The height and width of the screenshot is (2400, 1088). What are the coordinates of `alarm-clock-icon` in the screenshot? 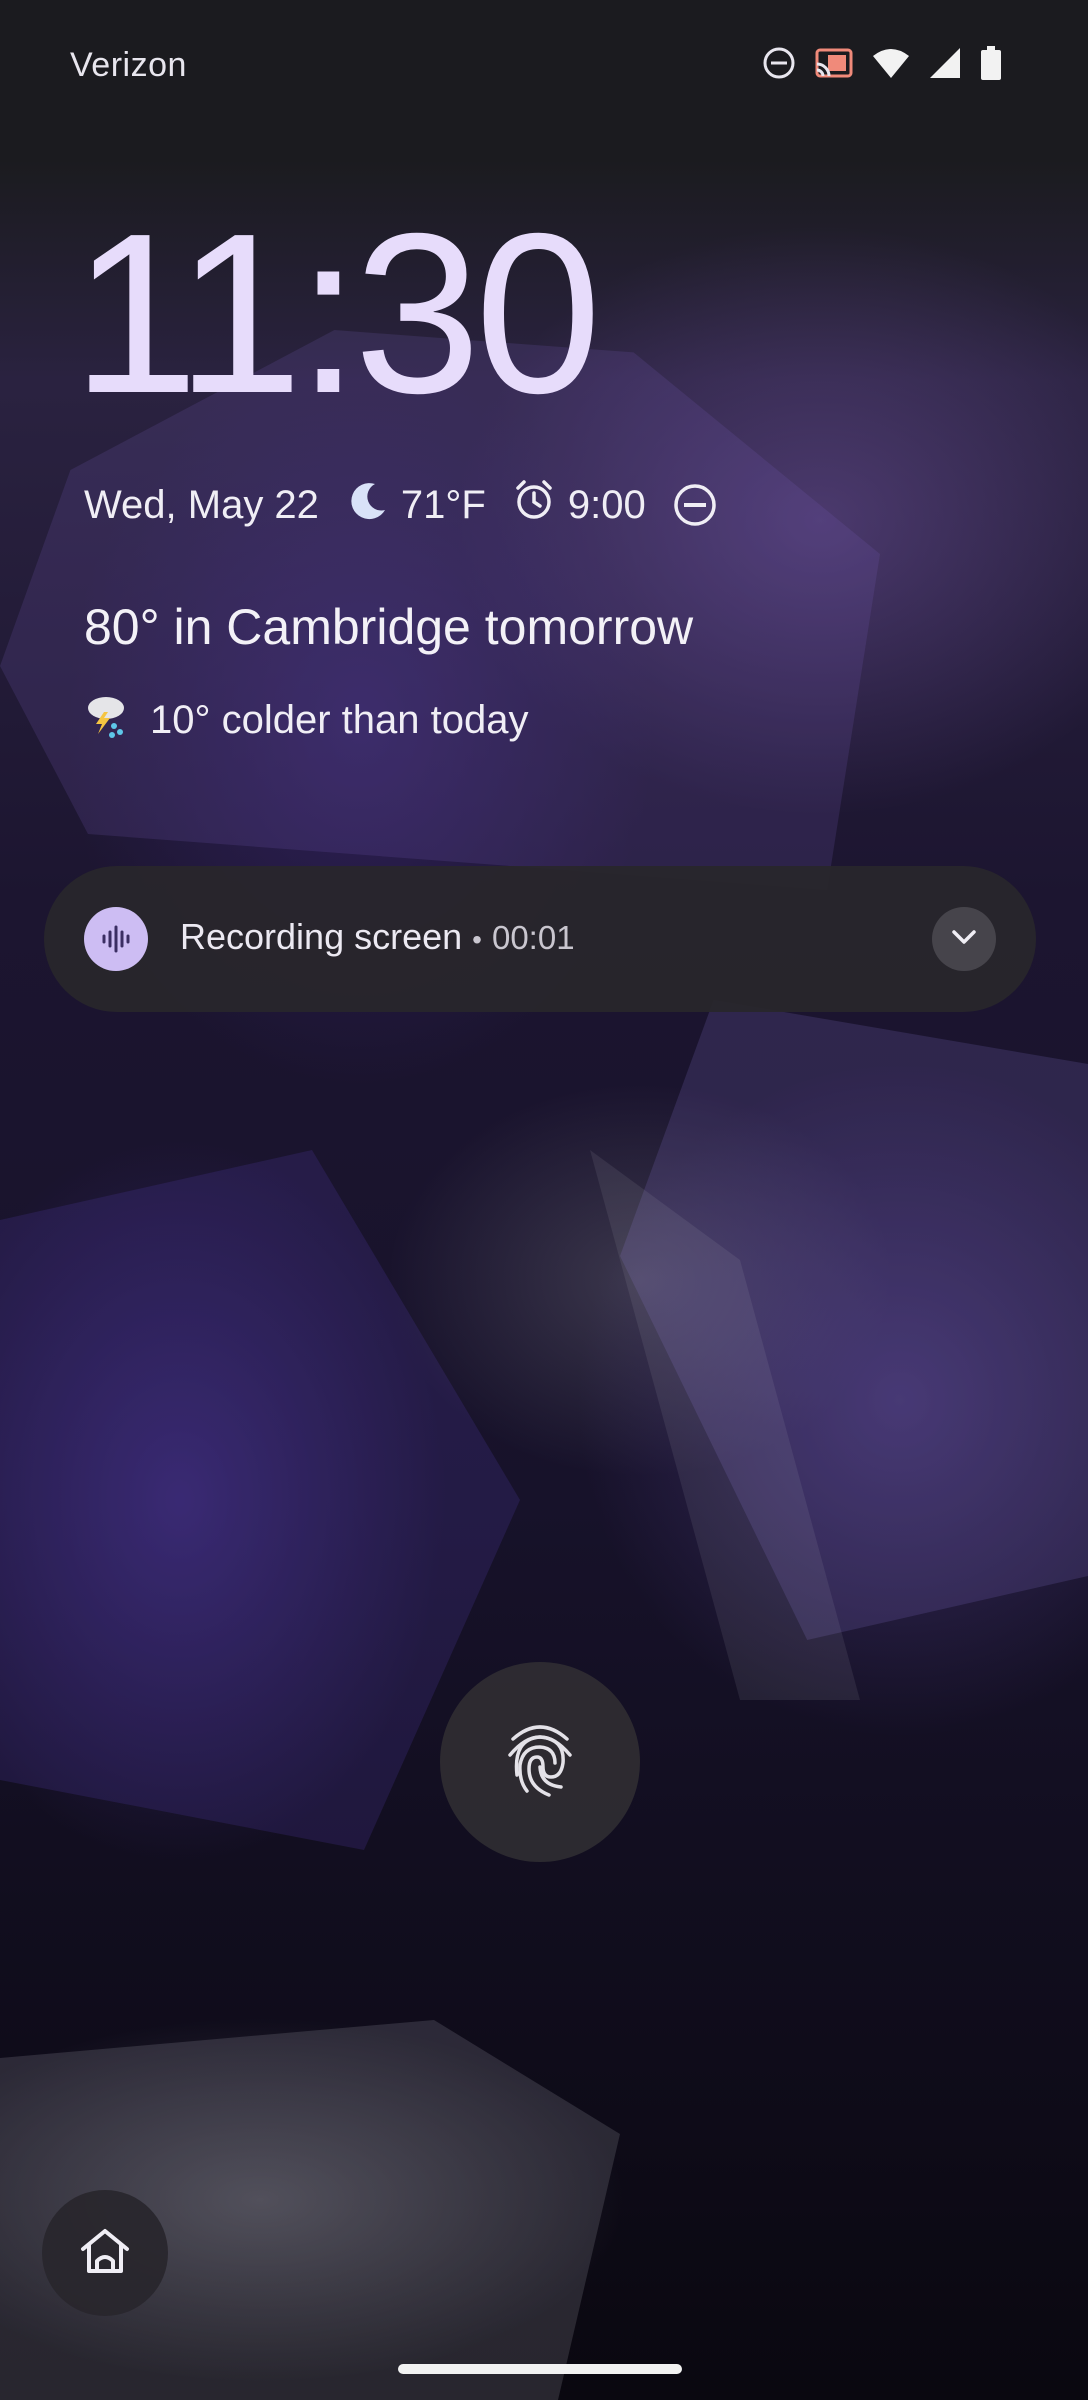 It's located at (534, 505).